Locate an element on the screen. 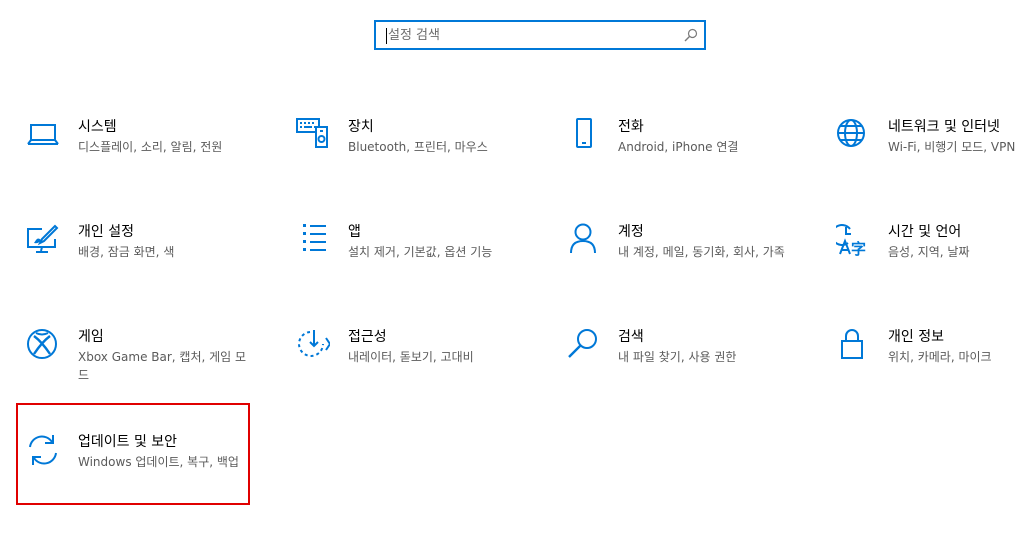 Image resolution: width=1031 pixels, height=551 pixels. tile-time-language: 字 시간 및 언어 음성, 지역, 날짜 is located at coordinates (930, 258).